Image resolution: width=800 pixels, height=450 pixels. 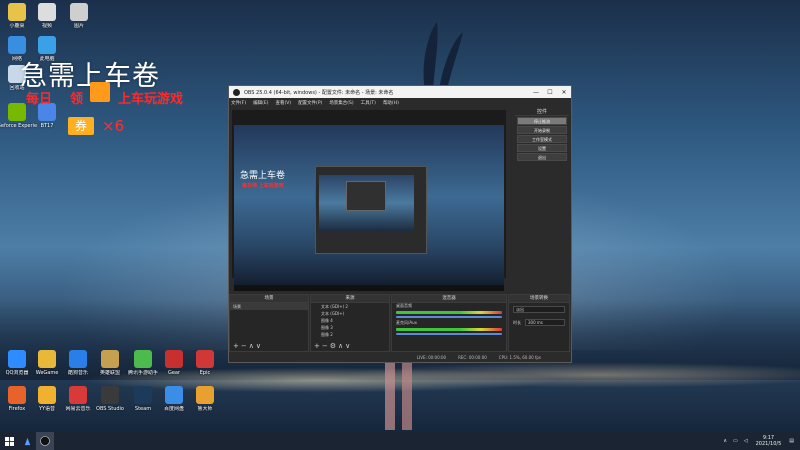 I want to click on preview-promo-text: 每日领 上车玩游戏, so click(x=263, y=186).